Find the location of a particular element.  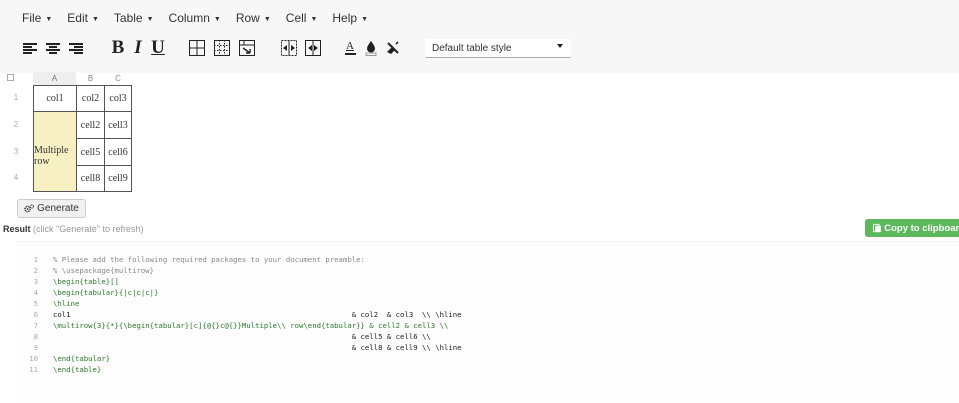

italic-button: I is located at coordinates (138, 48).